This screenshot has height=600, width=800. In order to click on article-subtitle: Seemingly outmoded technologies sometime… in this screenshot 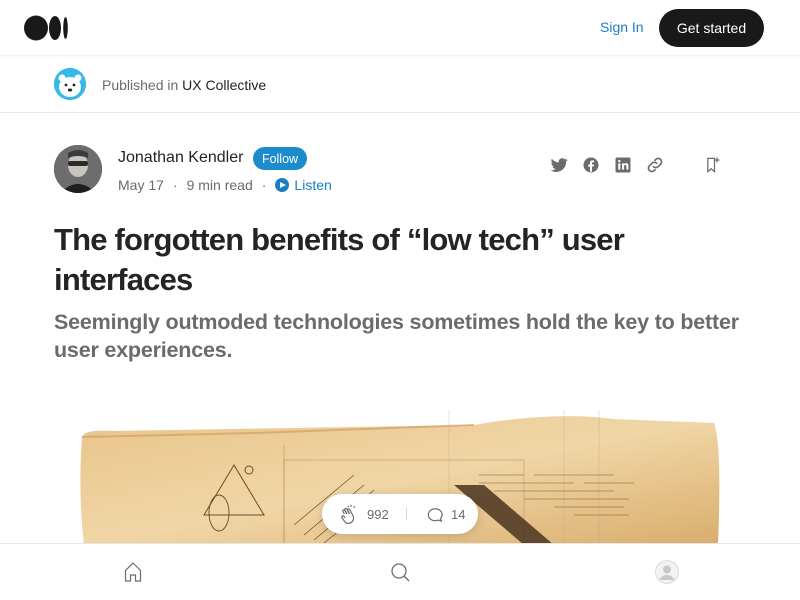, I will do `click(396, 336)`.